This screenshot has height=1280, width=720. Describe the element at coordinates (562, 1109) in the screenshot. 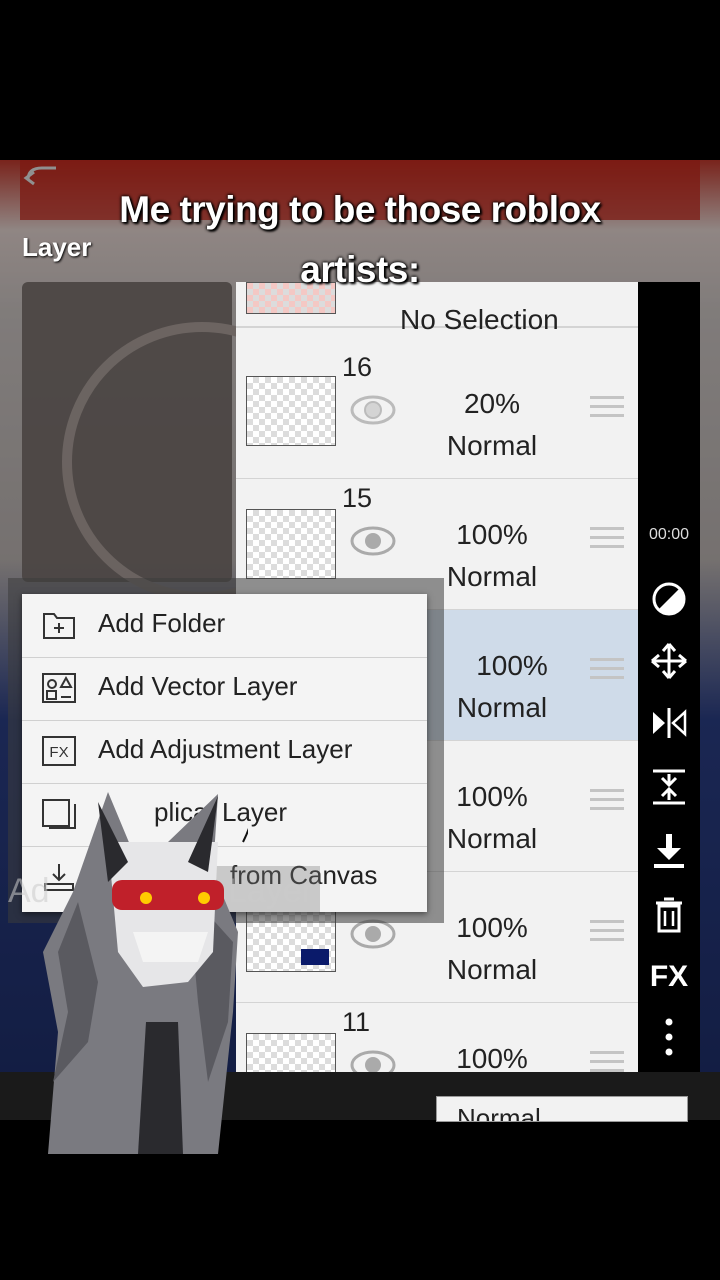

I see `blend-mode-select: Normal` at that location.